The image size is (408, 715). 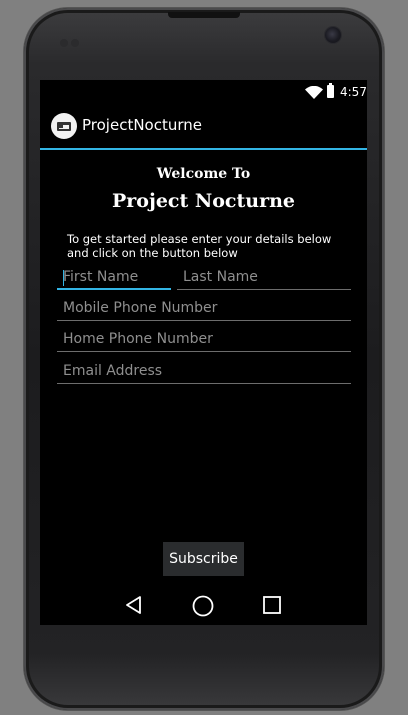 What do you see at coordinates (204, 310) in the screenshot?
I see `mobile-phone-field` at bounding box center [204, 310].